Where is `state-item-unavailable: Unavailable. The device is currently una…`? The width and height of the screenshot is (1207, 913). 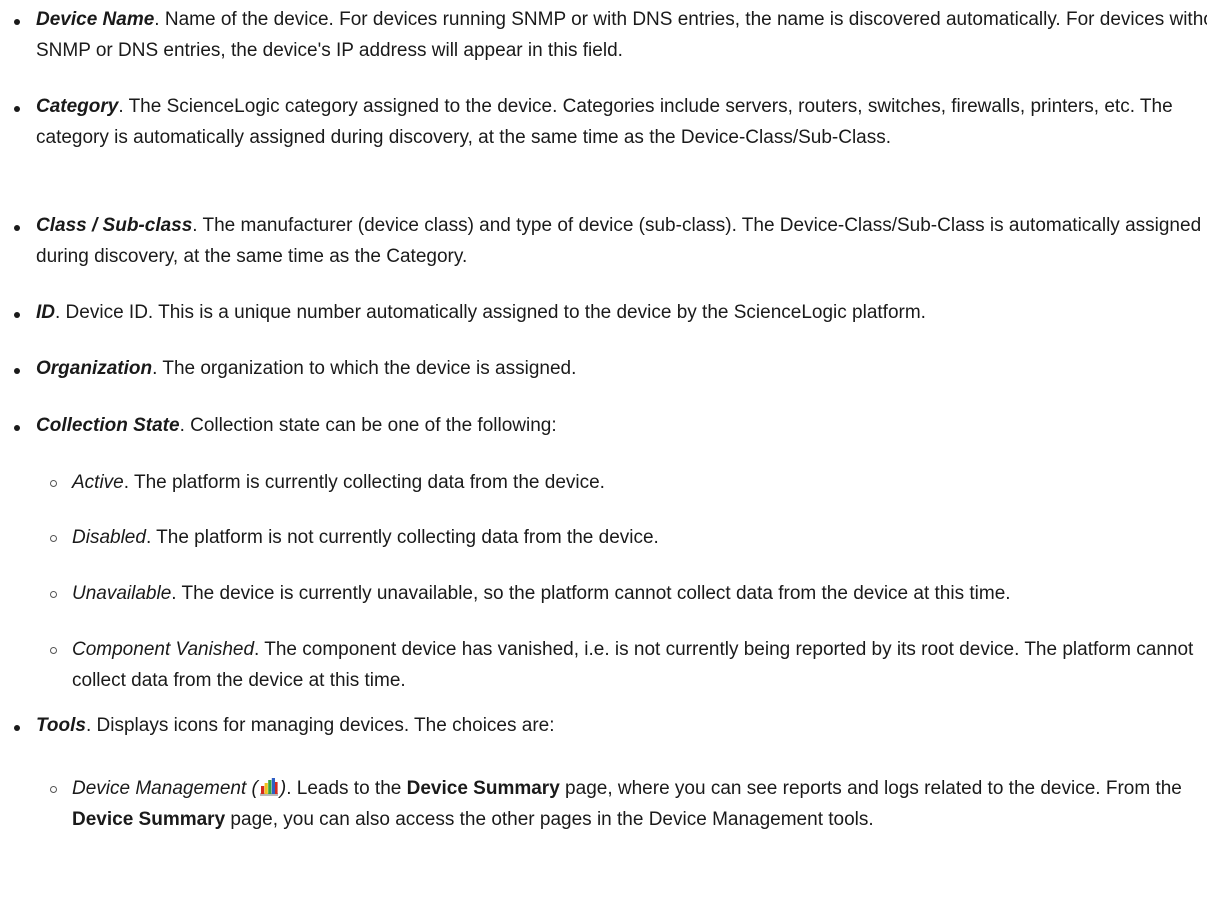 state-item-unavailable: Unavailable. The device is currently una… is located at coordinates (621, 593).